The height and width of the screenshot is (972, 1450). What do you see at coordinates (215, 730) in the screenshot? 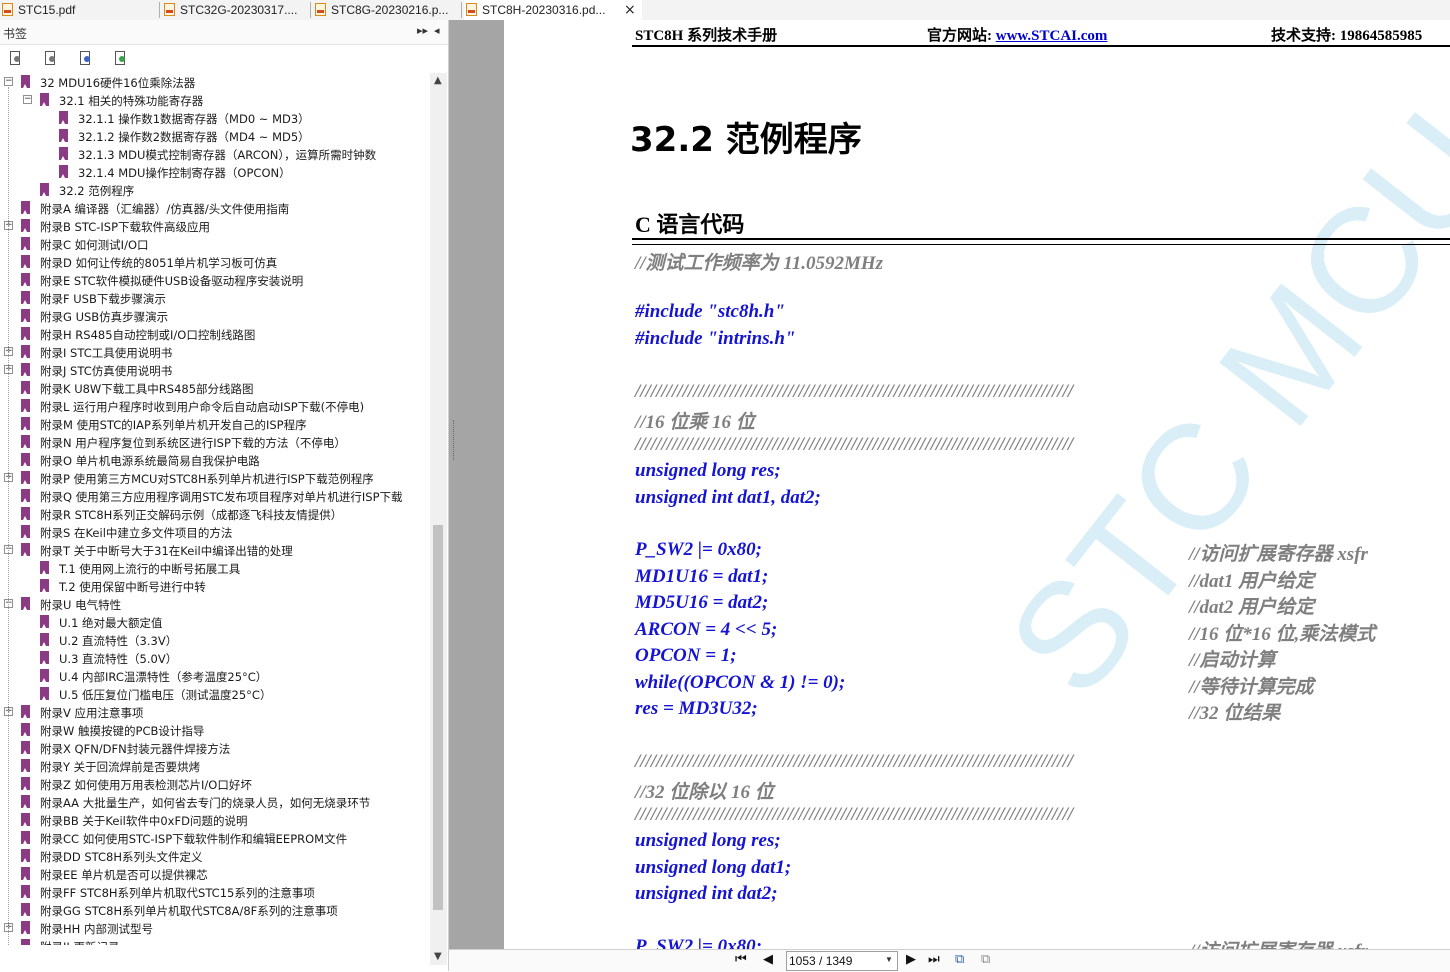
I see `bookmark-item: 附录W 触摸按键的PCB设计指导` at bounding box center [215, 730].